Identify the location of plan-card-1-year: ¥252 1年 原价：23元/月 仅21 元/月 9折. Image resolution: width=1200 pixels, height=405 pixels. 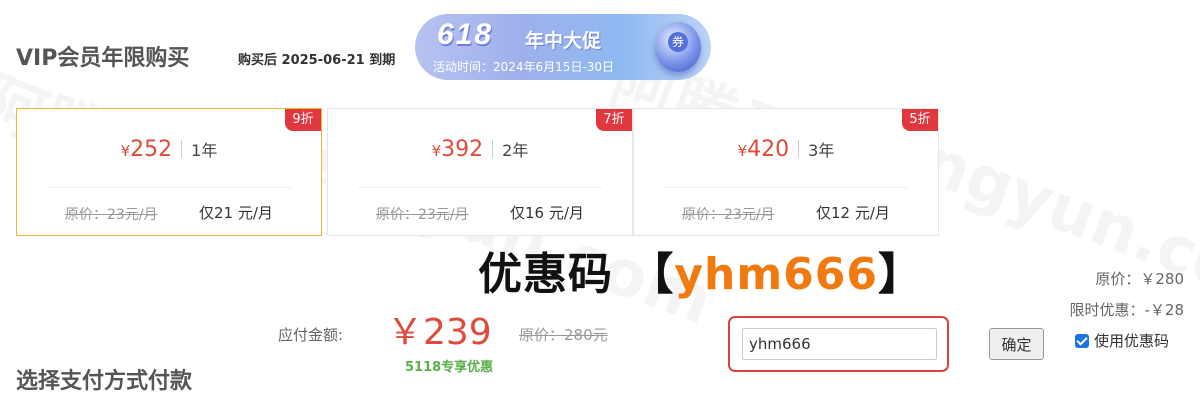
(169, 172).